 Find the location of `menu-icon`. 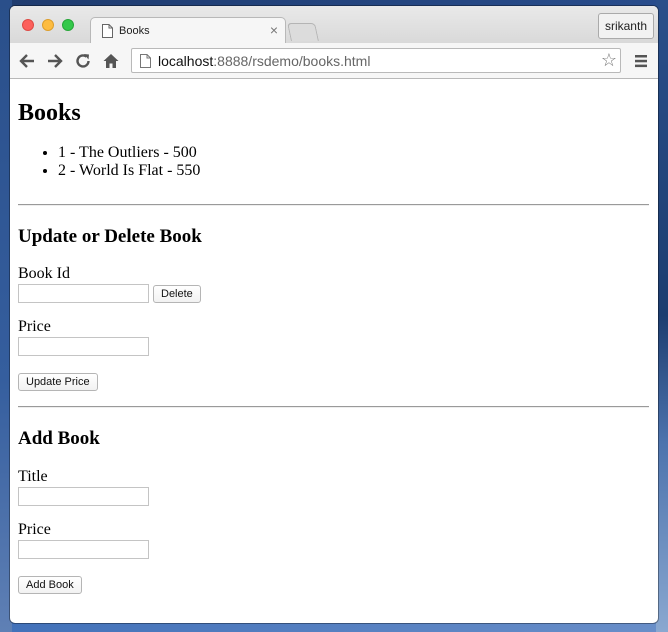

menu-icon is located at coordinates (641, 61).